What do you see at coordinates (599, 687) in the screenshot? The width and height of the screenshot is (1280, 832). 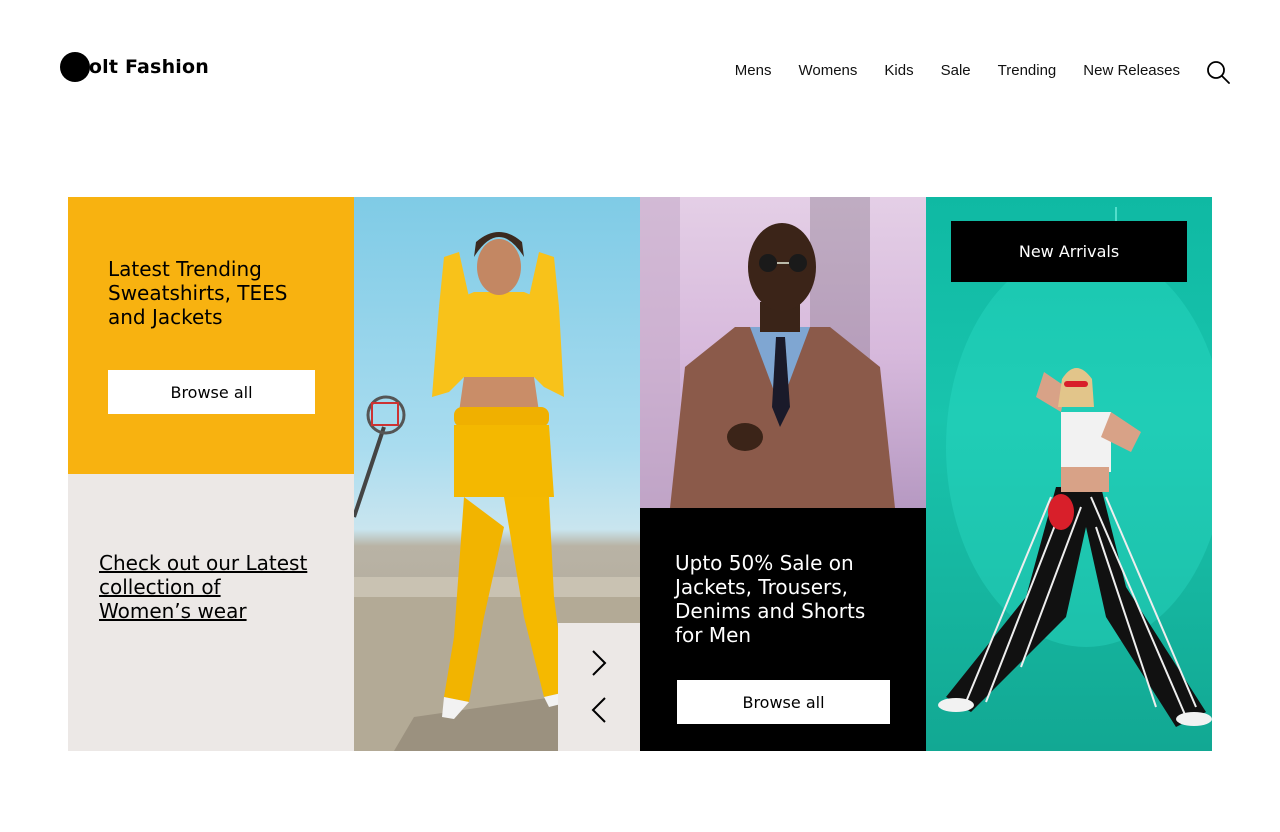 I see `carousel-controls` at bounding box center [599, 687].